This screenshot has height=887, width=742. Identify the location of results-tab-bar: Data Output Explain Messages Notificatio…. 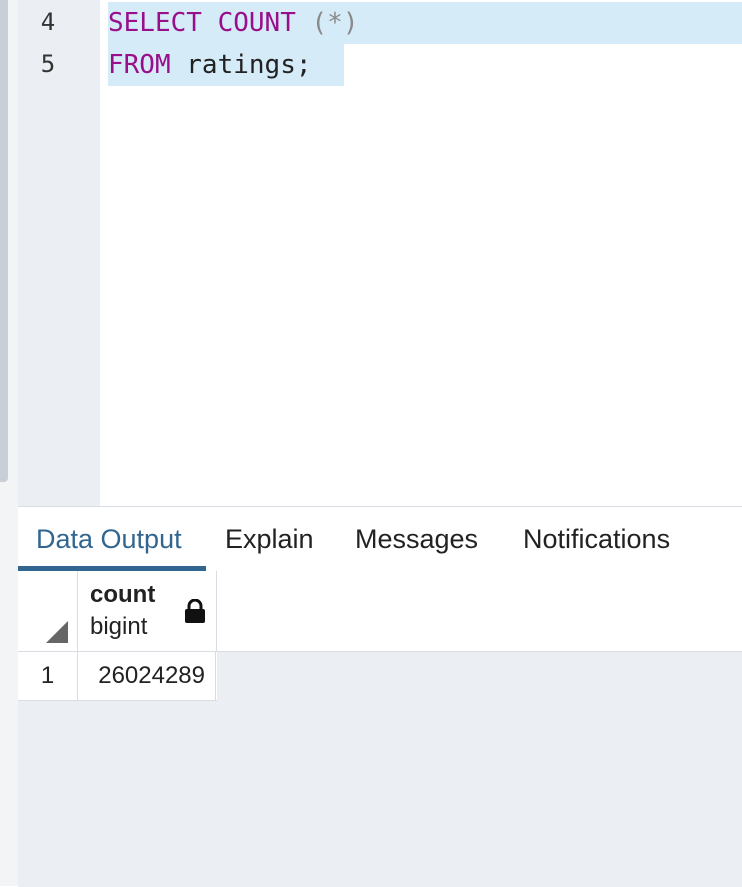
(380, 539).